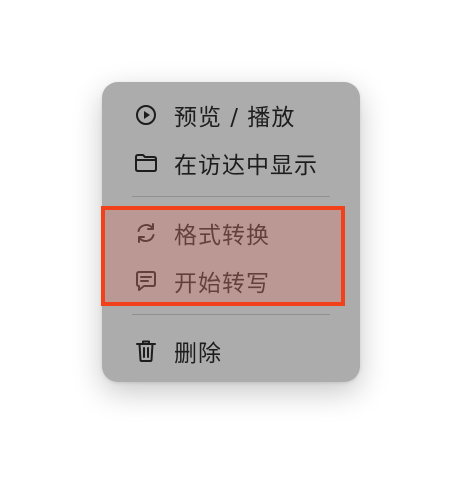 The width and height of the screenshot is (462, 504). Describe the element at coordinates (246, 166) in the screenshot. I see `menu-item-label: 在访达中显示` at that location.